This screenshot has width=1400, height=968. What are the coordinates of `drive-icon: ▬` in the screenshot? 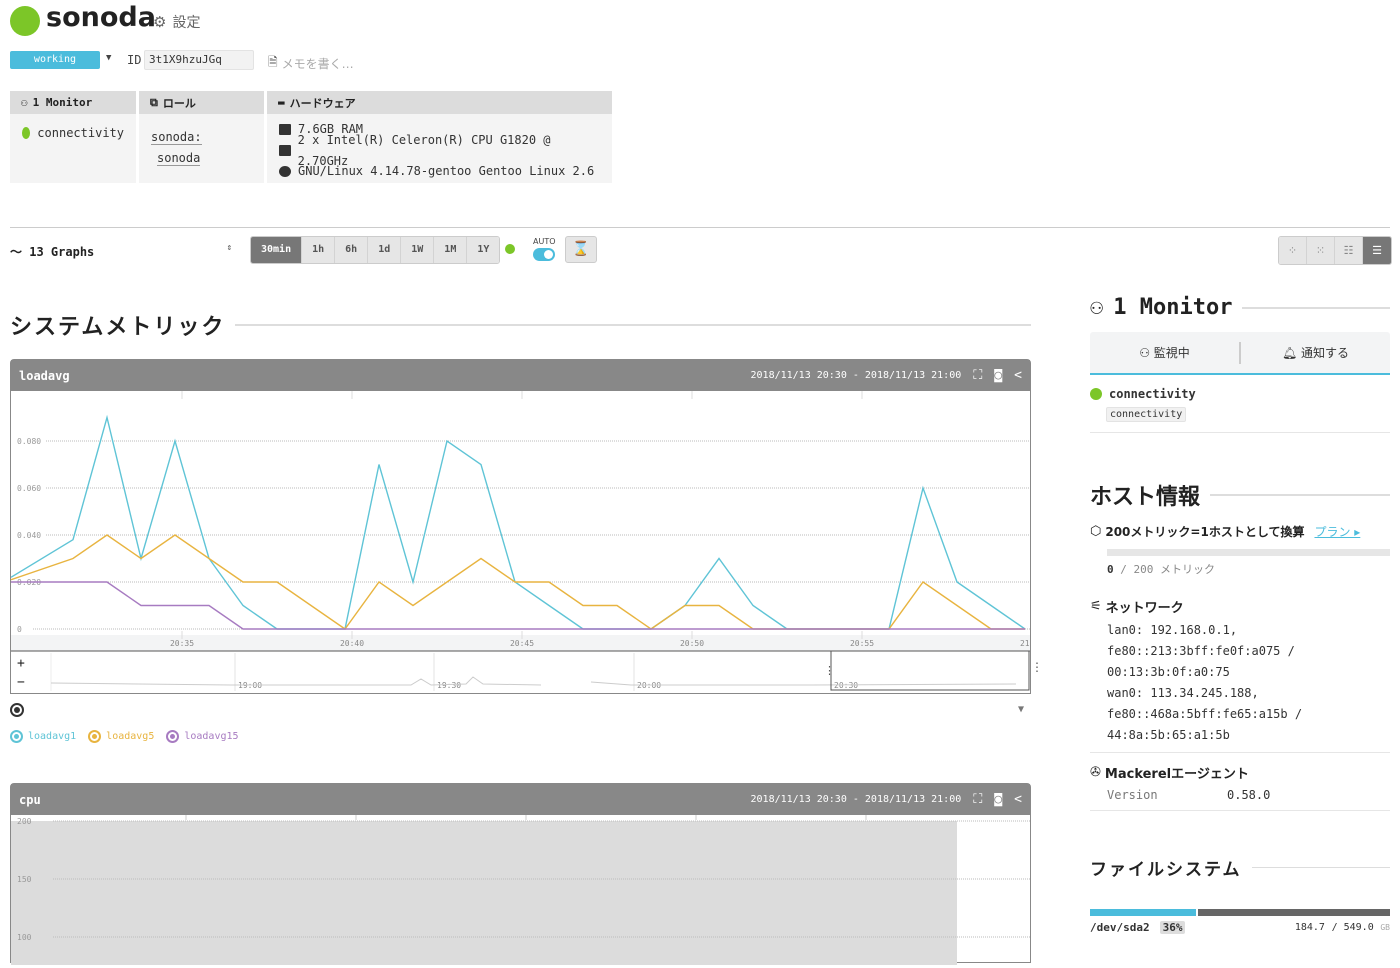 It's located at (281, 102).